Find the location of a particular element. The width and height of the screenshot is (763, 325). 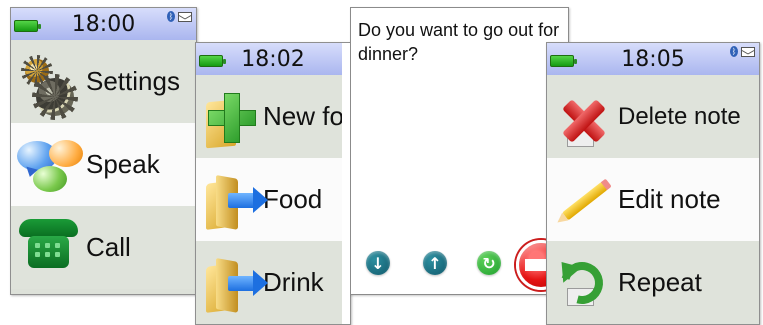

status-bar: 18:00 ᛒ is located at coordinates (103, 24).